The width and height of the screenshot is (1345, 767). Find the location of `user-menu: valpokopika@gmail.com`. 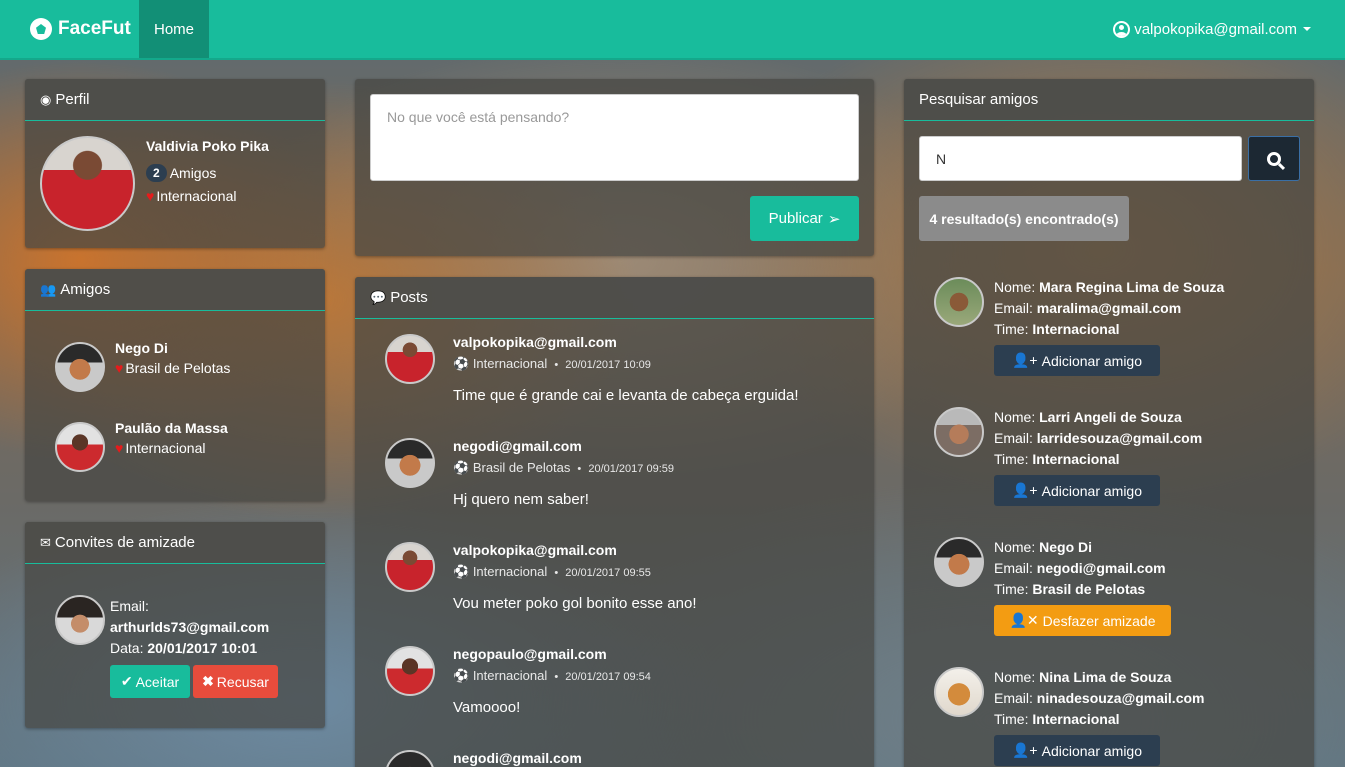

user-menu: valpokopika@gmail.com is located at coordinates (1229, 29).